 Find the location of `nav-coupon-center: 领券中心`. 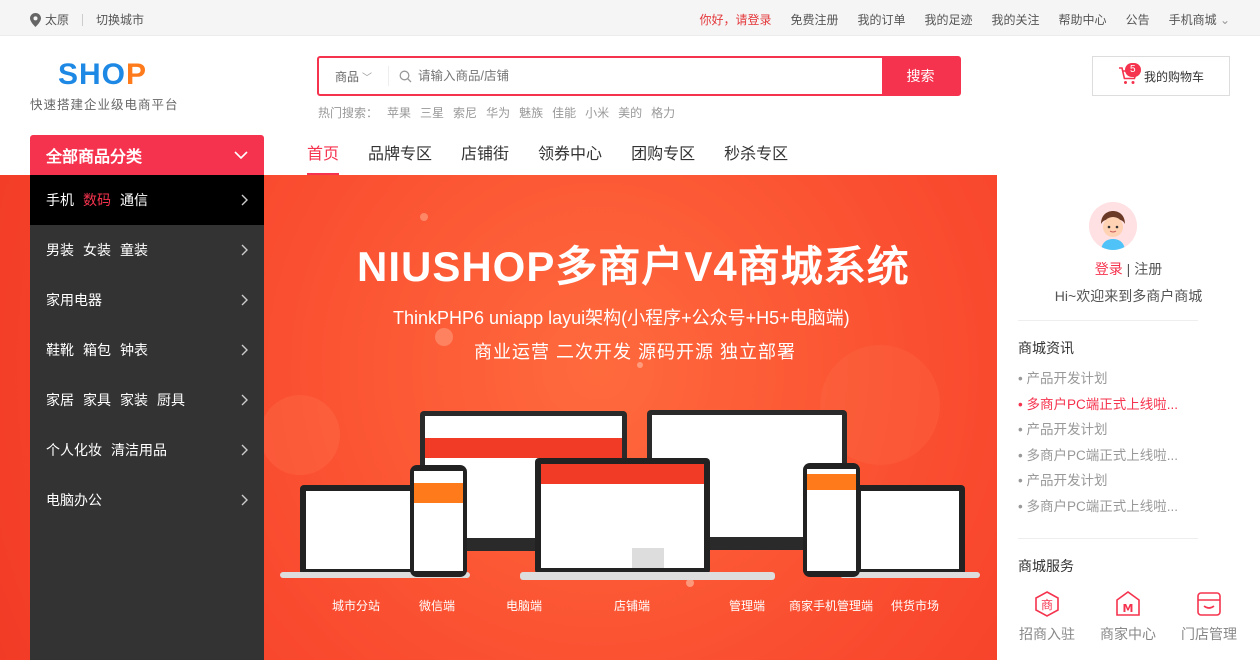

nav-coupon-center: 领券中心 is located at coordinates (570, 155).